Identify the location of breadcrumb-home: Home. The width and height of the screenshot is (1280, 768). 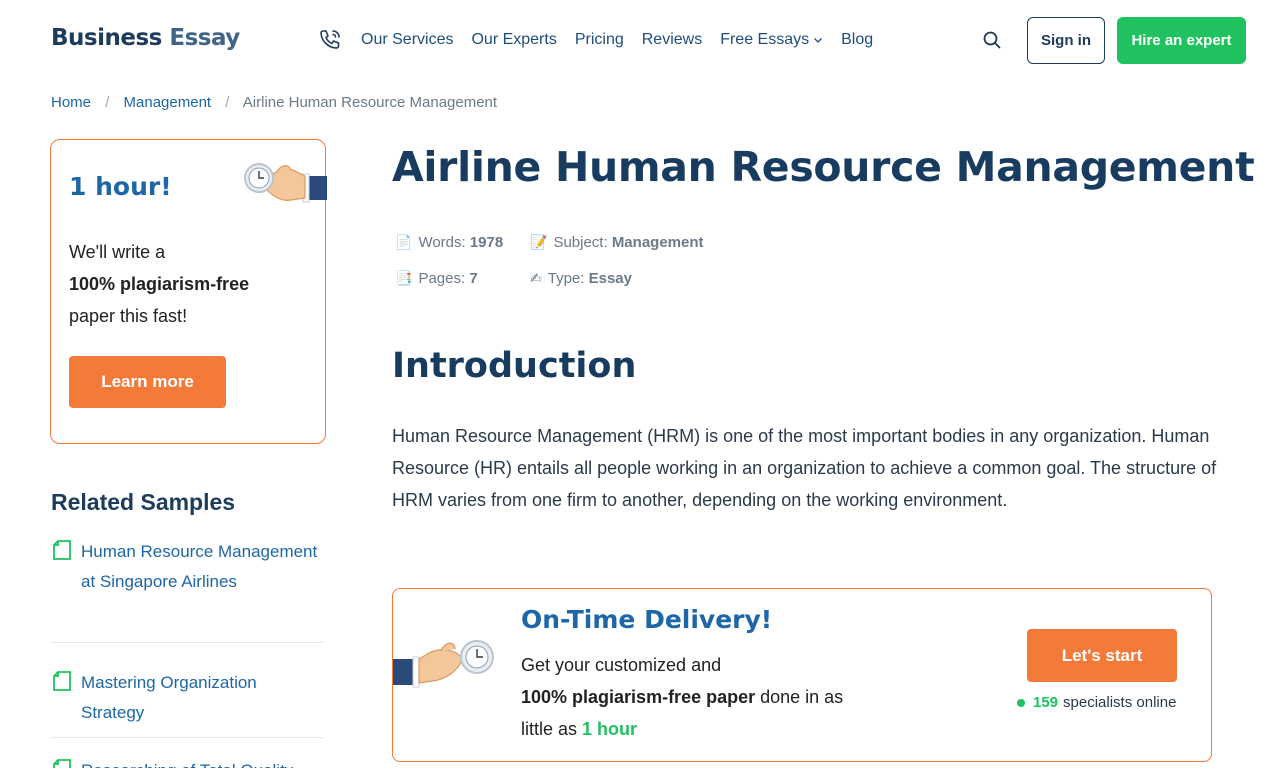
(71, 102).